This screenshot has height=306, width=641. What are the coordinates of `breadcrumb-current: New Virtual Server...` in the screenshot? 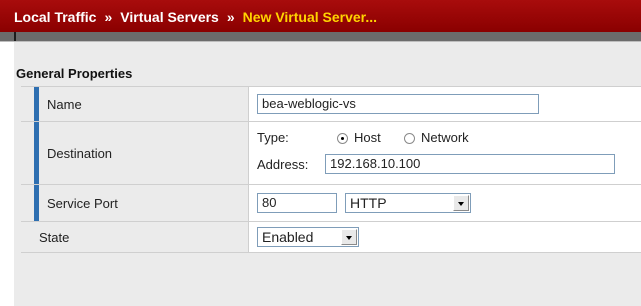 It's located at (310, 17).